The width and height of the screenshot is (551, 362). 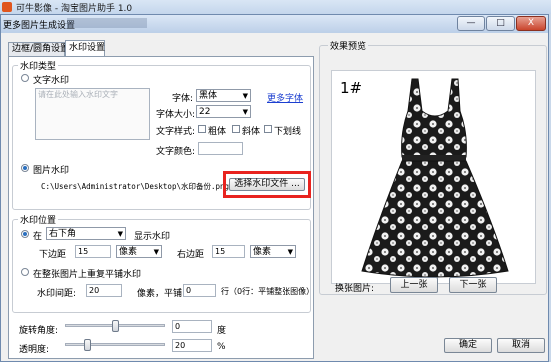 I want to click on text-watermark-radio, so click(x=25, y=78).